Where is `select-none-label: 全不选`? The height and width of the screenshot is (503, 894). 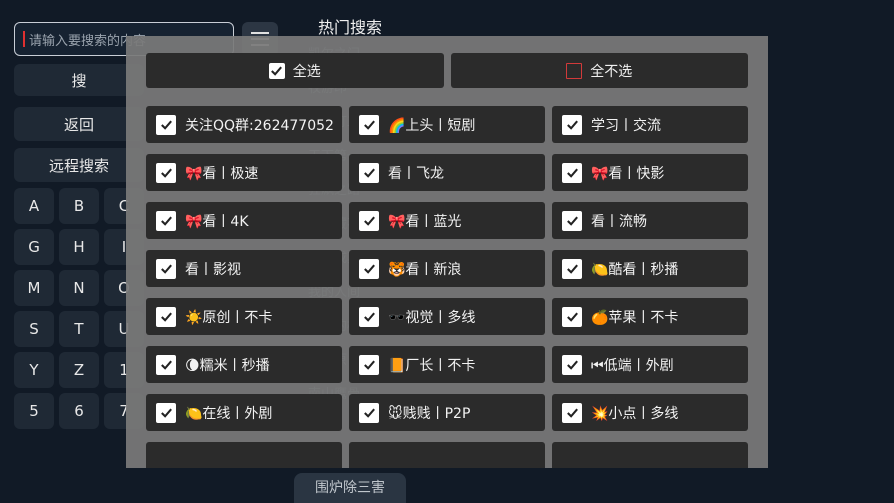 select-none-label: 全不选 is located at coordinates (611, 71).